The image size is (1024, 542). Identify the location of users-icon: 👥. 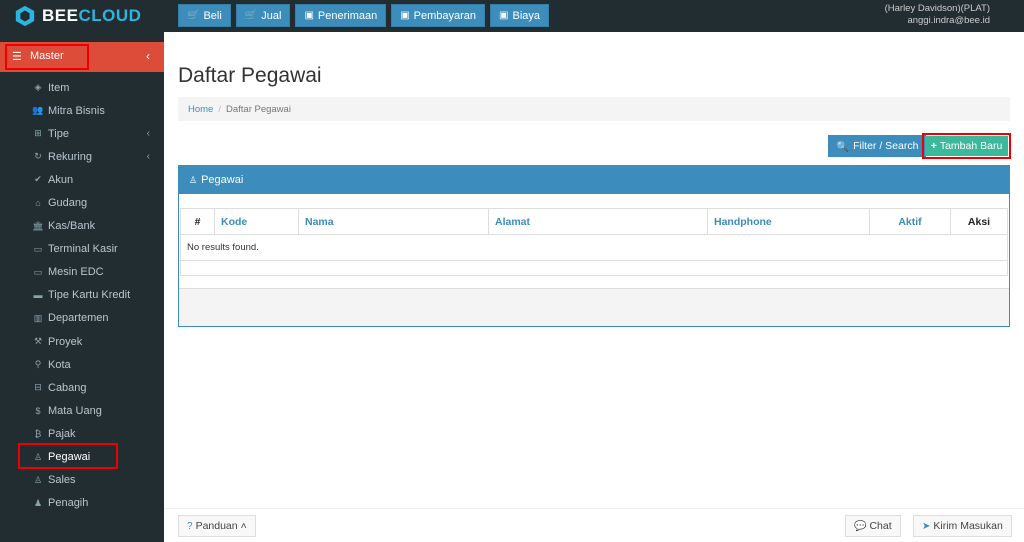
(38, 110).